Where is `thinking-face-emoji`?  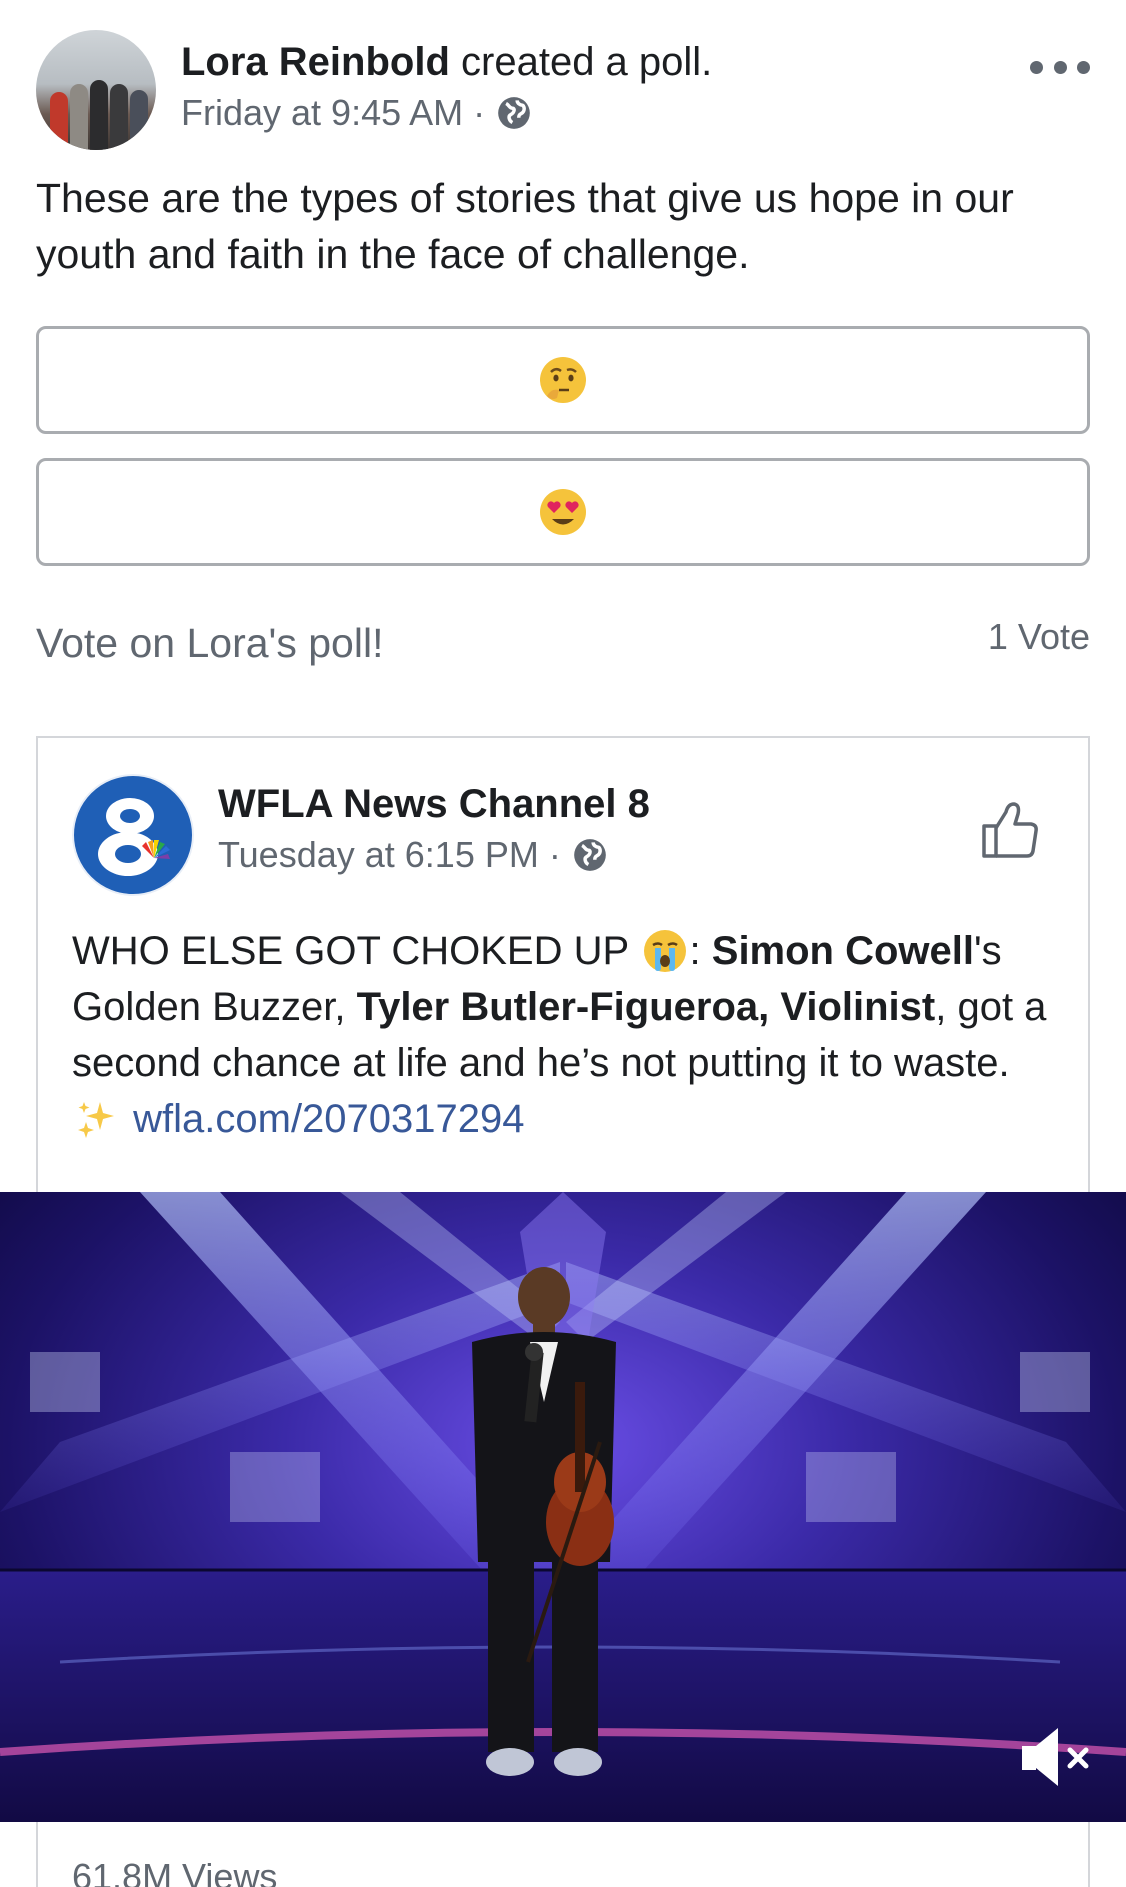 thinking-face-emoji is located at coordinates (563, 380).